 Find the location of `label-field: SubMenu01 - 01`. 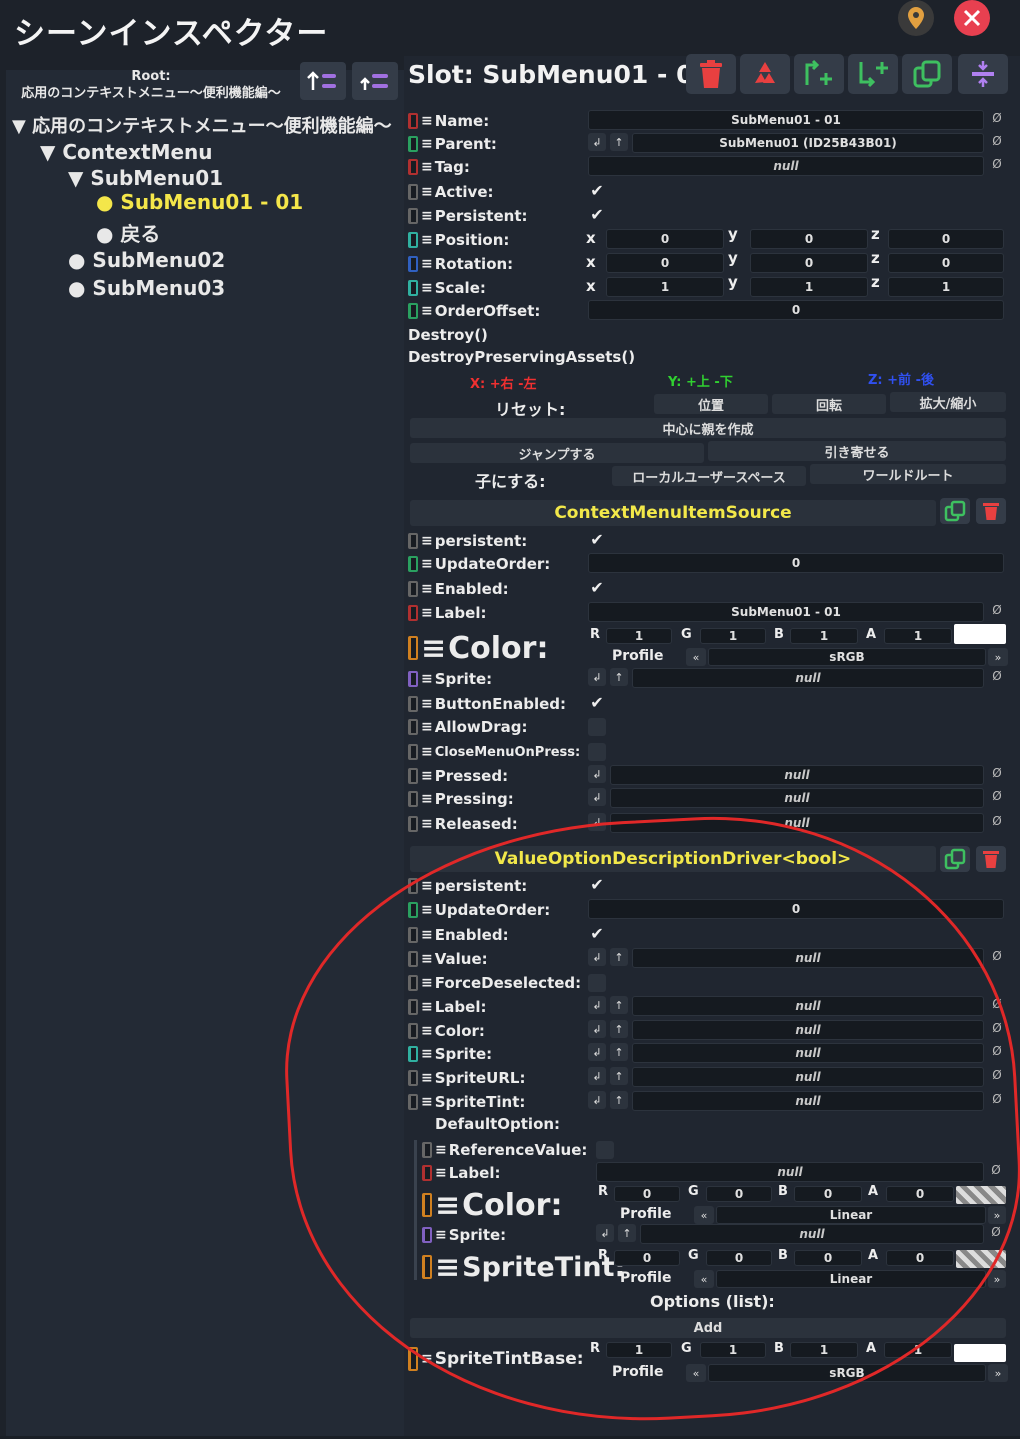

label-field: SubMenu01 - 01 is located at coordinates (786, 612).